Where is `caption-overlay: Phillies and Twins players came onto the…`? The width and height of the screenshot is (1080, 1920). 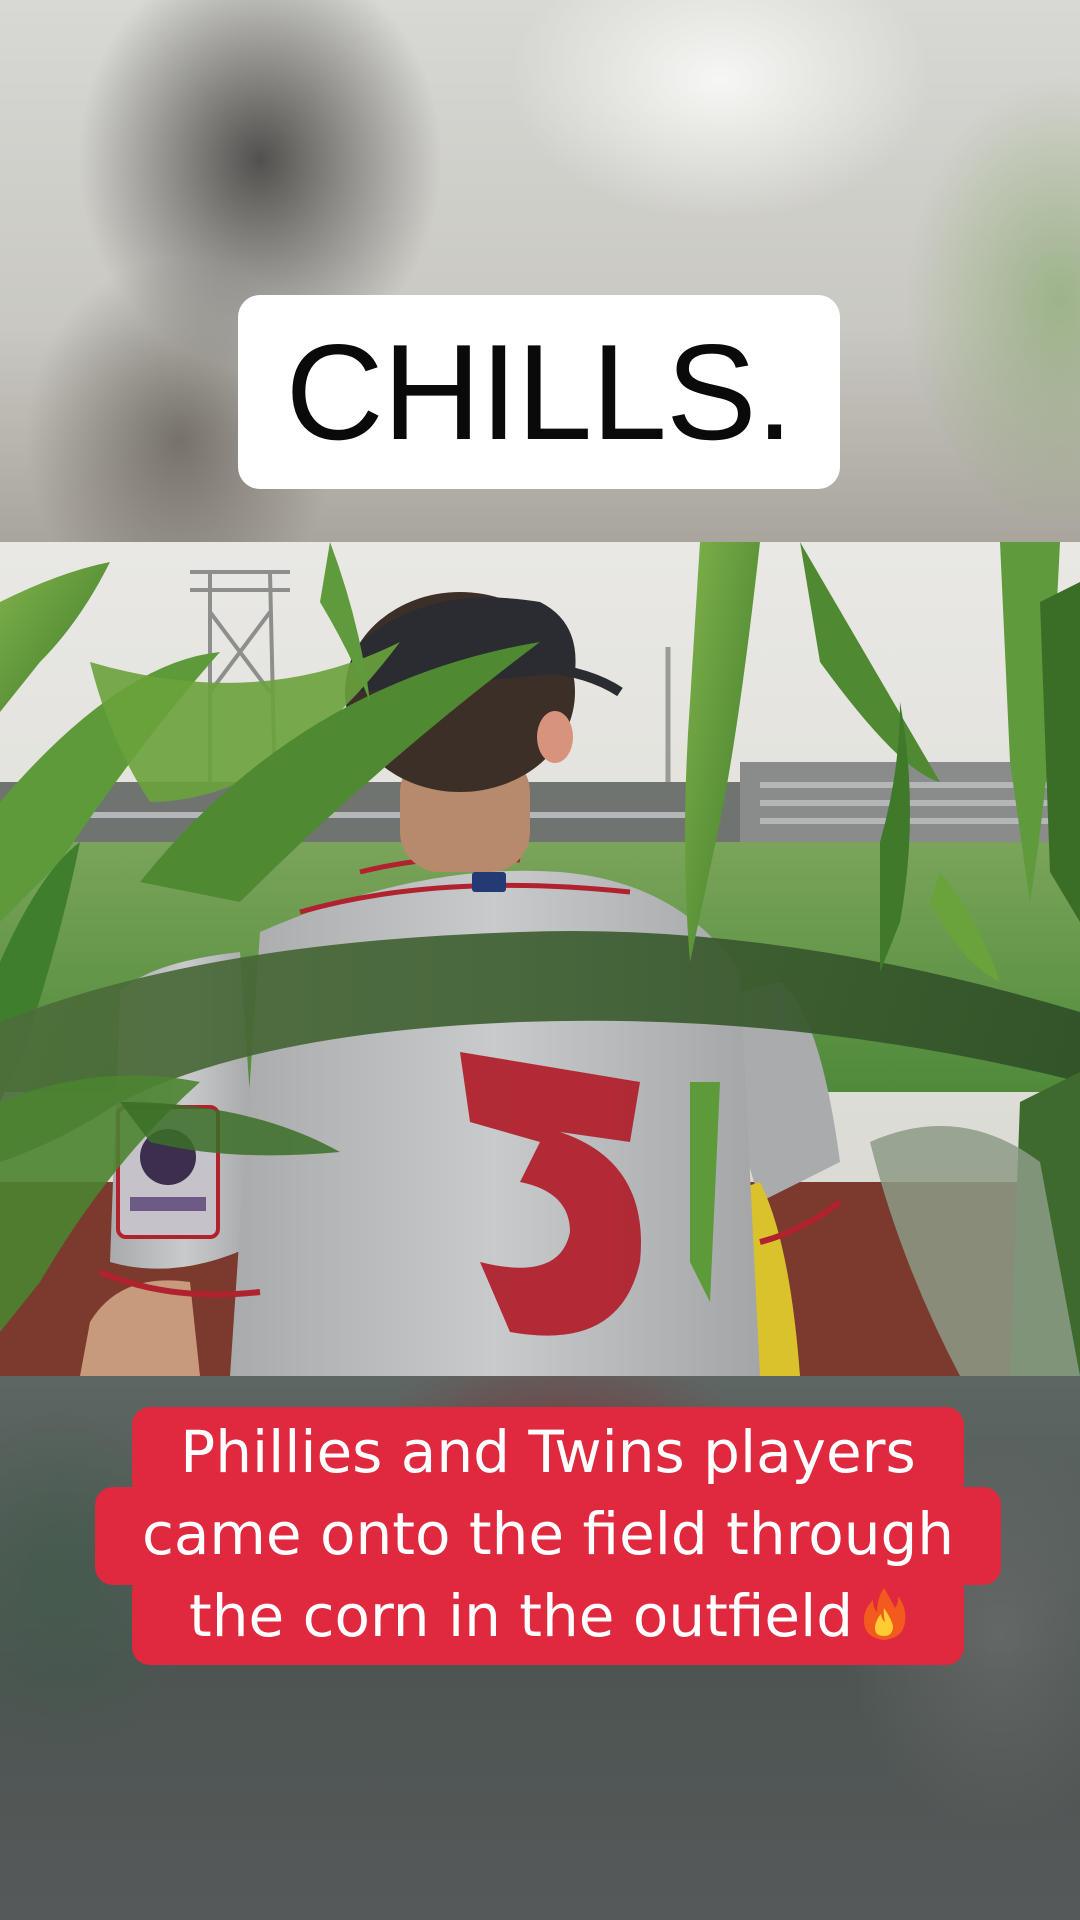
caption-overlay: Phillies and Twins players came onto the… is located at coordinates (548, 1536).